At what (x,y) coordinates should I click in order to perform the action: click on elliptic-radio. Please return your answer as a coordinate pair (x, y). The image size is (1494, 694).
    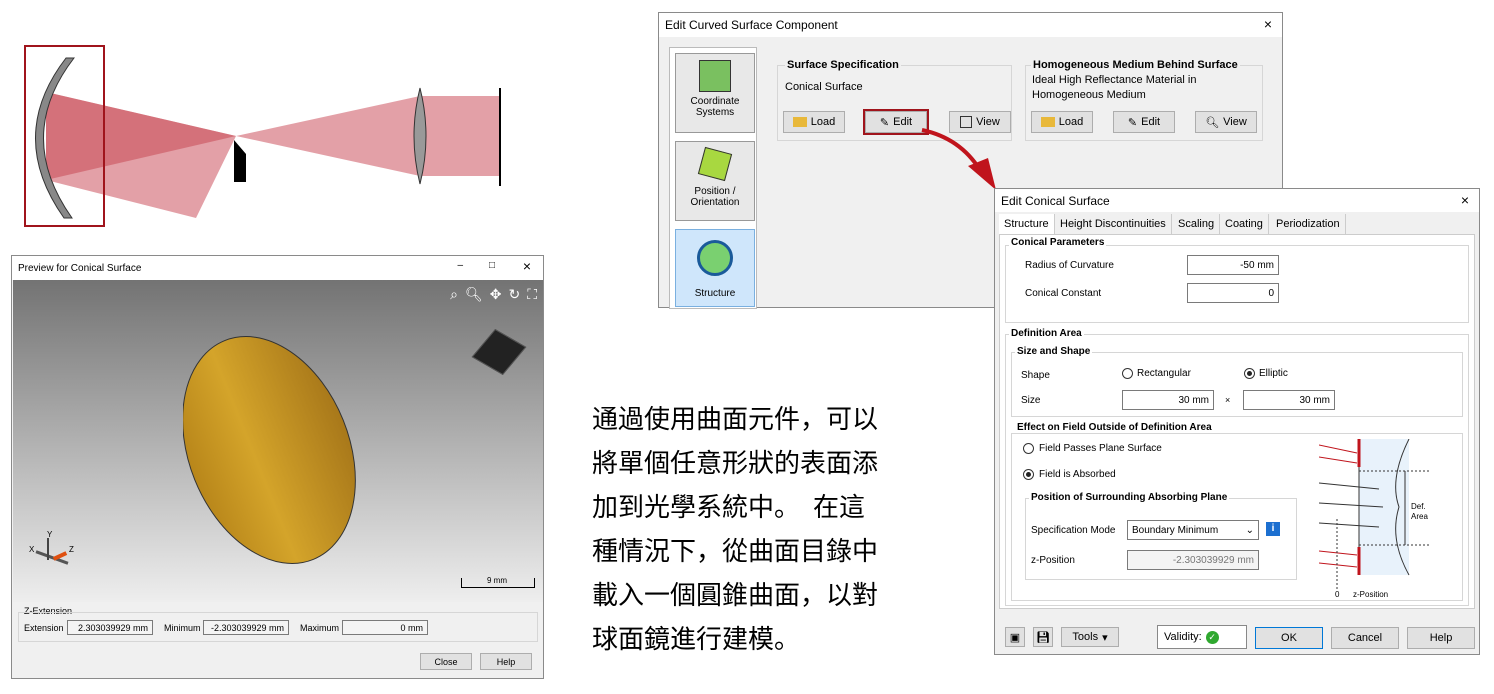
    Looking at the image, I should click on (1249, 373).